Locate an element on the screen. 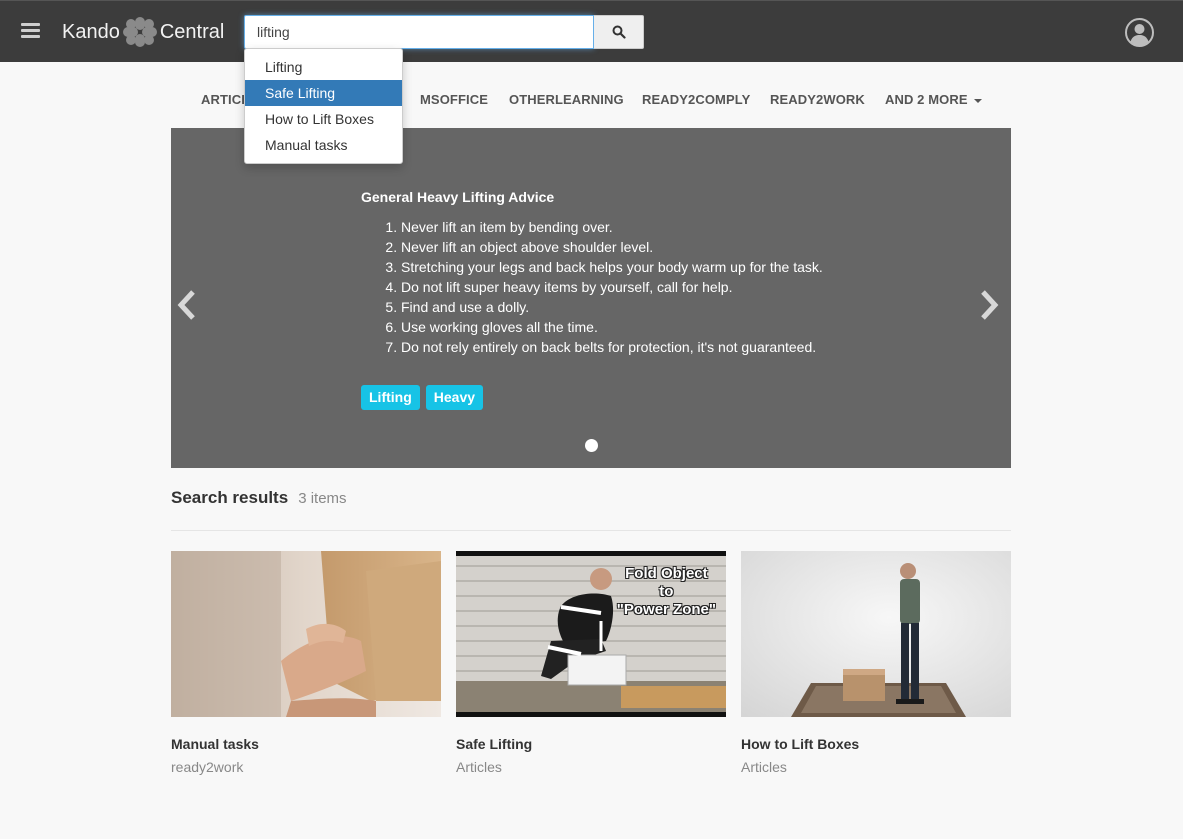 The width and height of the screenshot is (1183, 839). caret-down-icon is located at coordinates (977, 100).